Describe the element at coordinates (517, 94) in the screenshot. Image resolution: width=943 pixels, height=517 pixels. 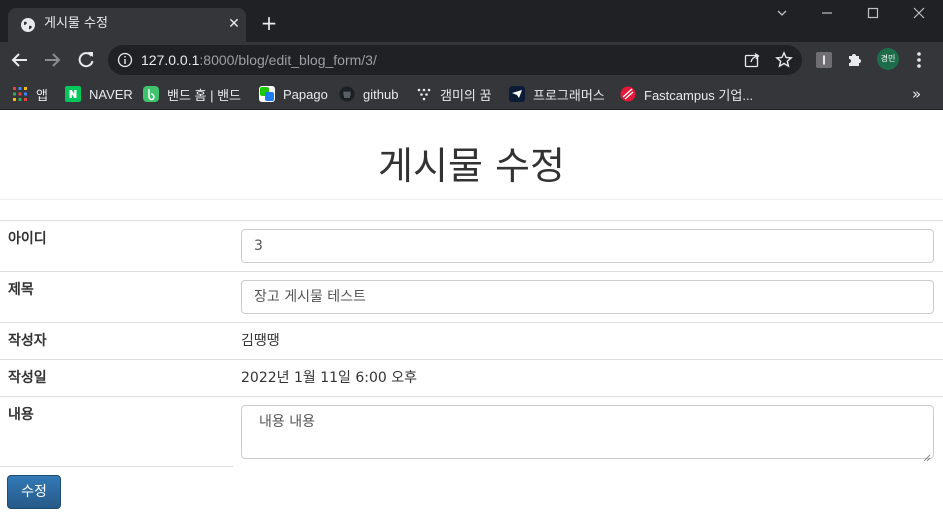
I see `programmers-icon` at that location.